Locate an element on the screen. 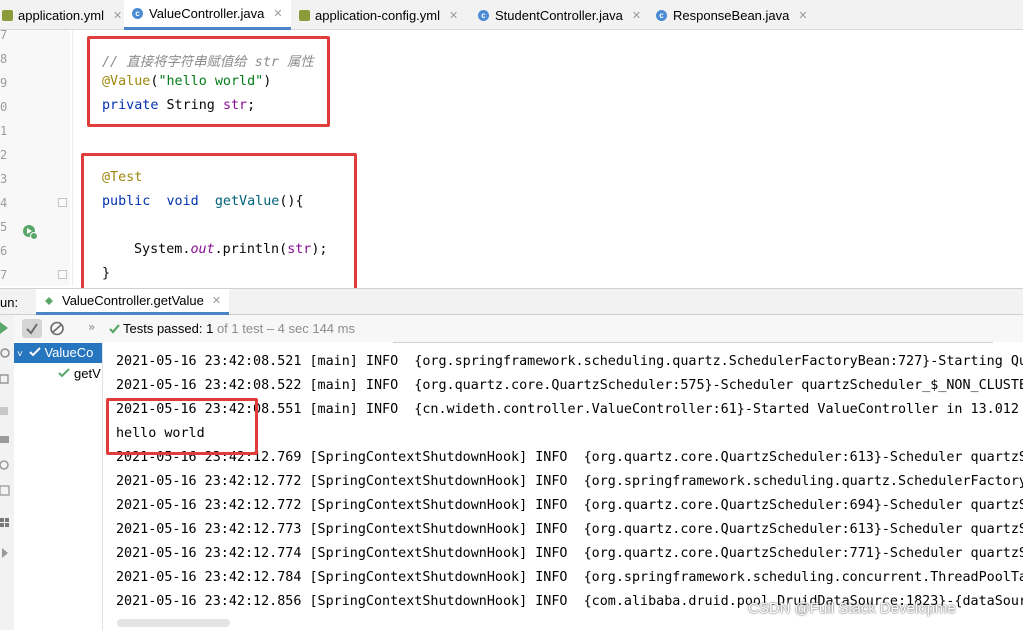  status-prefix: Tests passed: is located at coordinates (165, 328).